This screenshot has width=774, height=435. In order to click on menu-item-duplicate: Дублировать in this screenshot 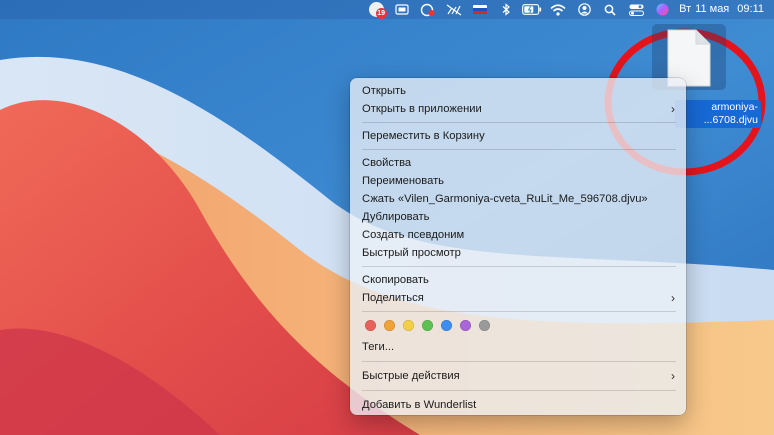, I will do `click(518, 217)`.